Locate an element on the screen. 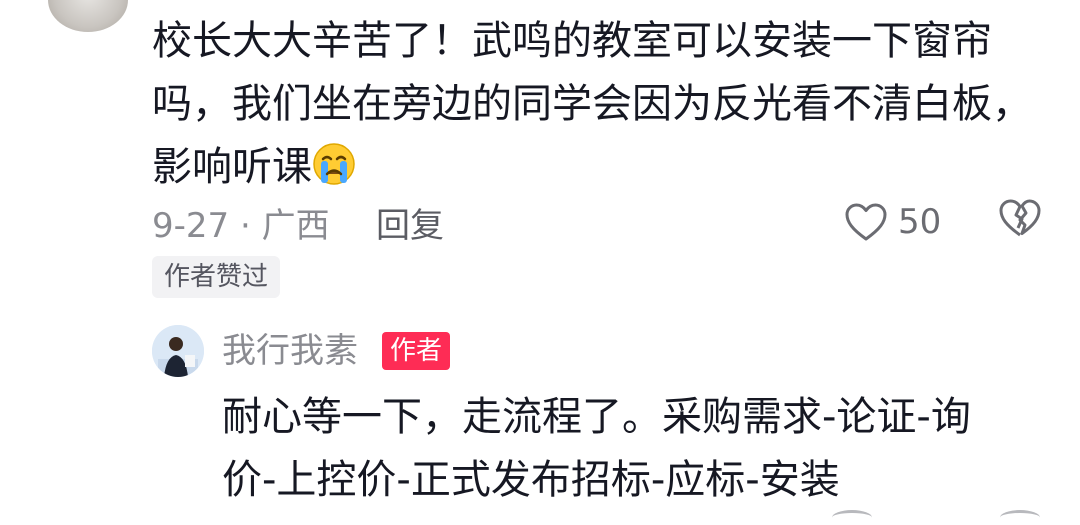  commenter-avatar is located at coordinates (88, 16).